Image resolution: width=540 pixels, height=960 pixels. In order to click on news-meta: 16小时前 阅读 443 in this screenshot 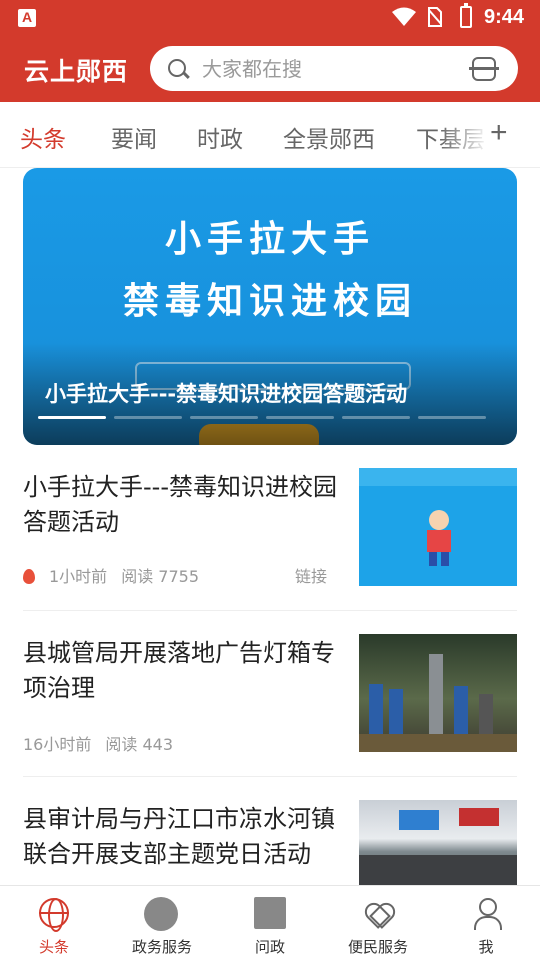, I will do `click(105, 743)`.